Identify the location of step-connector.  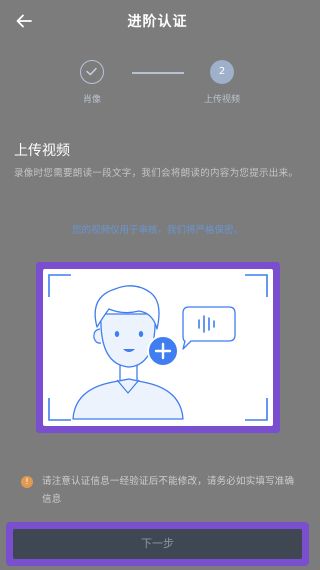
(158, 73).